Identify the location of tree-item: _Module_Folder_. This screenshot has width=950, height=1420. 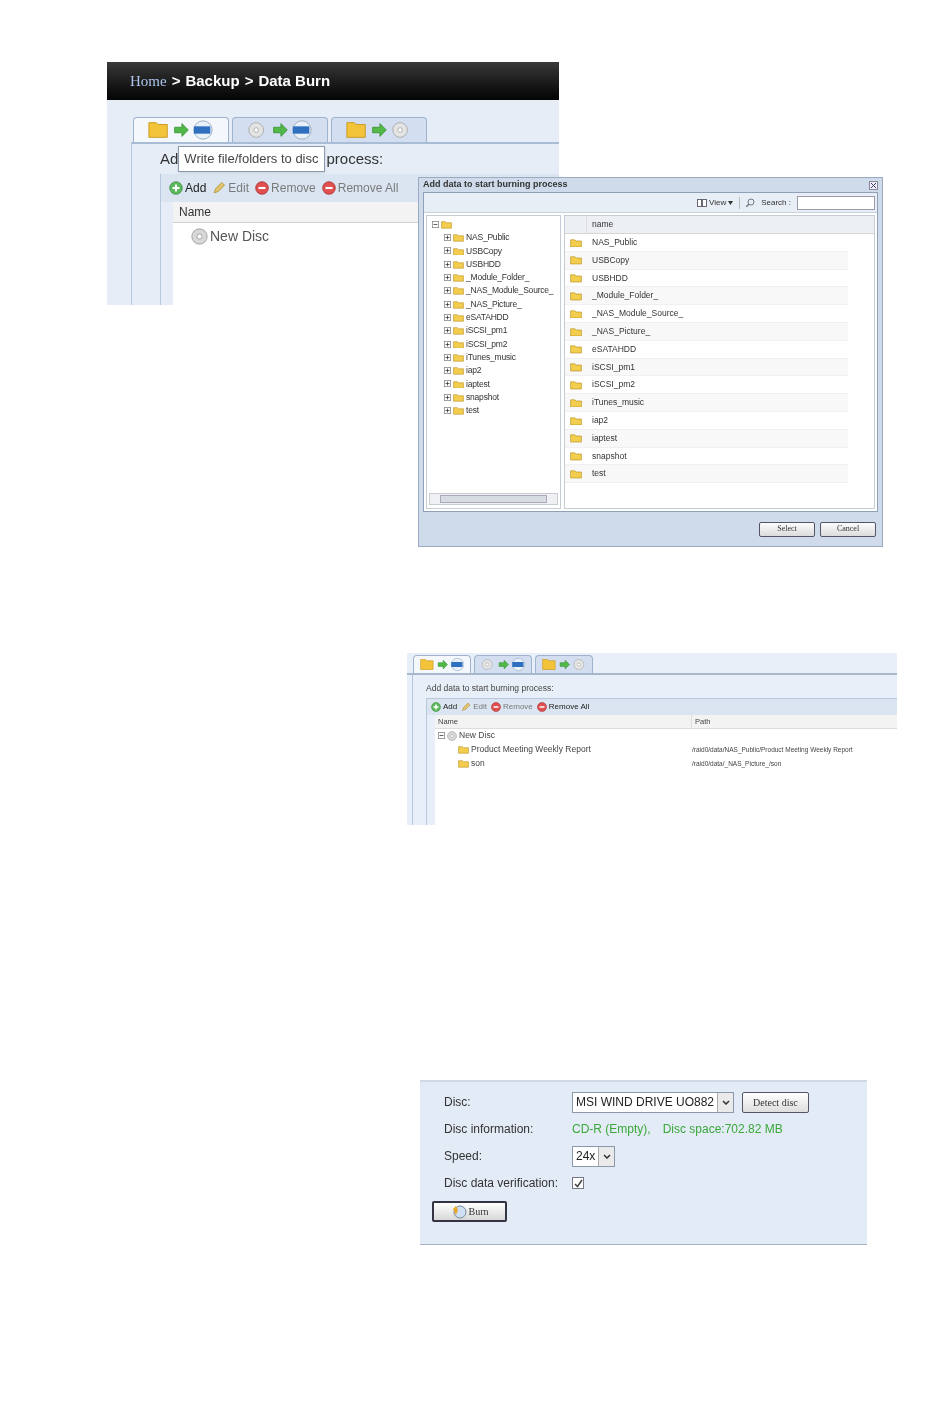
(498, 277).